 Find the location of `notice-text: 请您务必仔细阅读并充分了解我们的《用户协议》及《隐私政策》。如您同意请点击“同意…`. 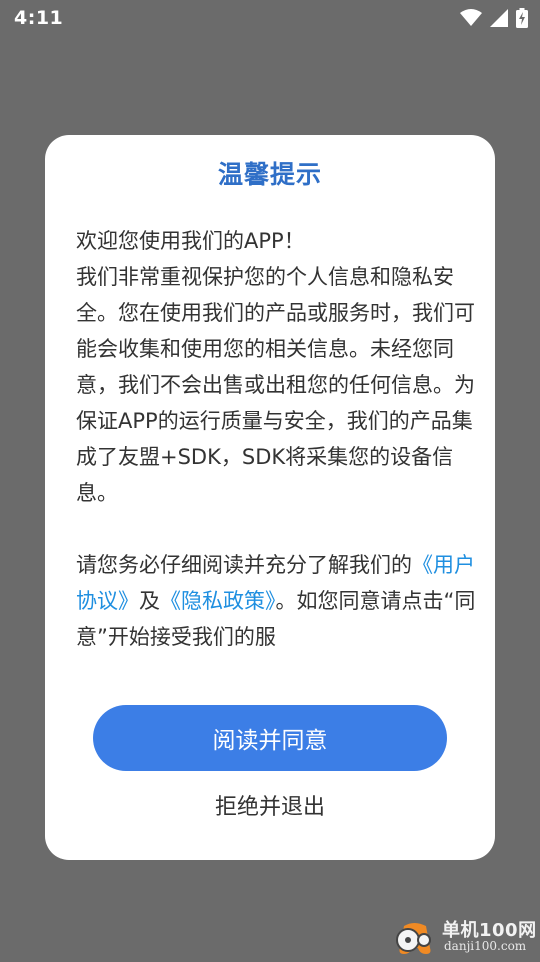

notice-text: 请您务必仔细阅读并充分了解我们的《用户协议》及《隐私政策》。如您同意请点击“同意… is located at coordinates (276, 599).